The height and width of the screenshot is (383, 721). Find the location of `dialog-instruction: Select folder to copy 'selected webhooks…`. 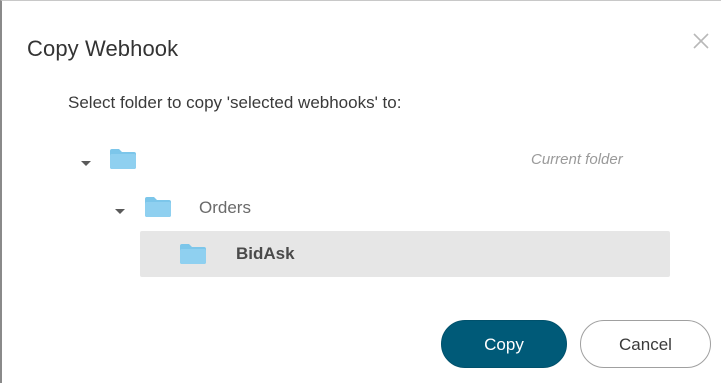

dialog-instruction: Select folder to copy 'selected webhooks… is located at coordinates (235, 102).